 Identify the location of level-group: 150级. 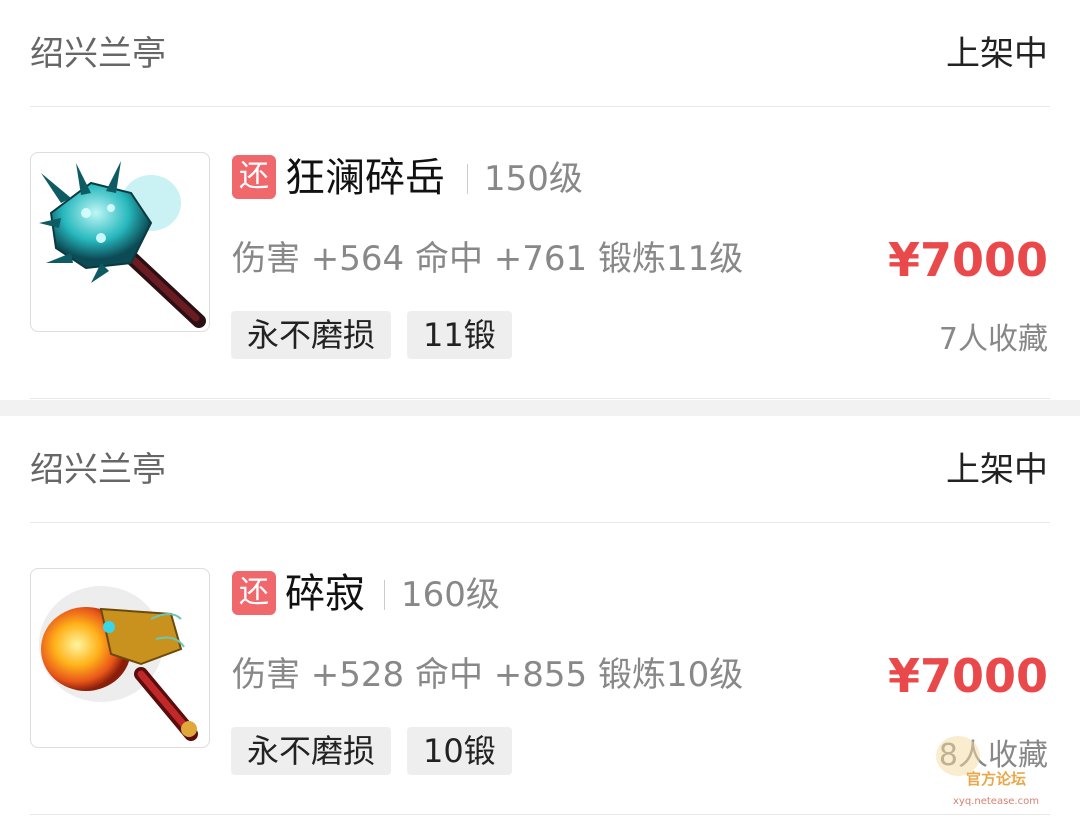
(525, 179).